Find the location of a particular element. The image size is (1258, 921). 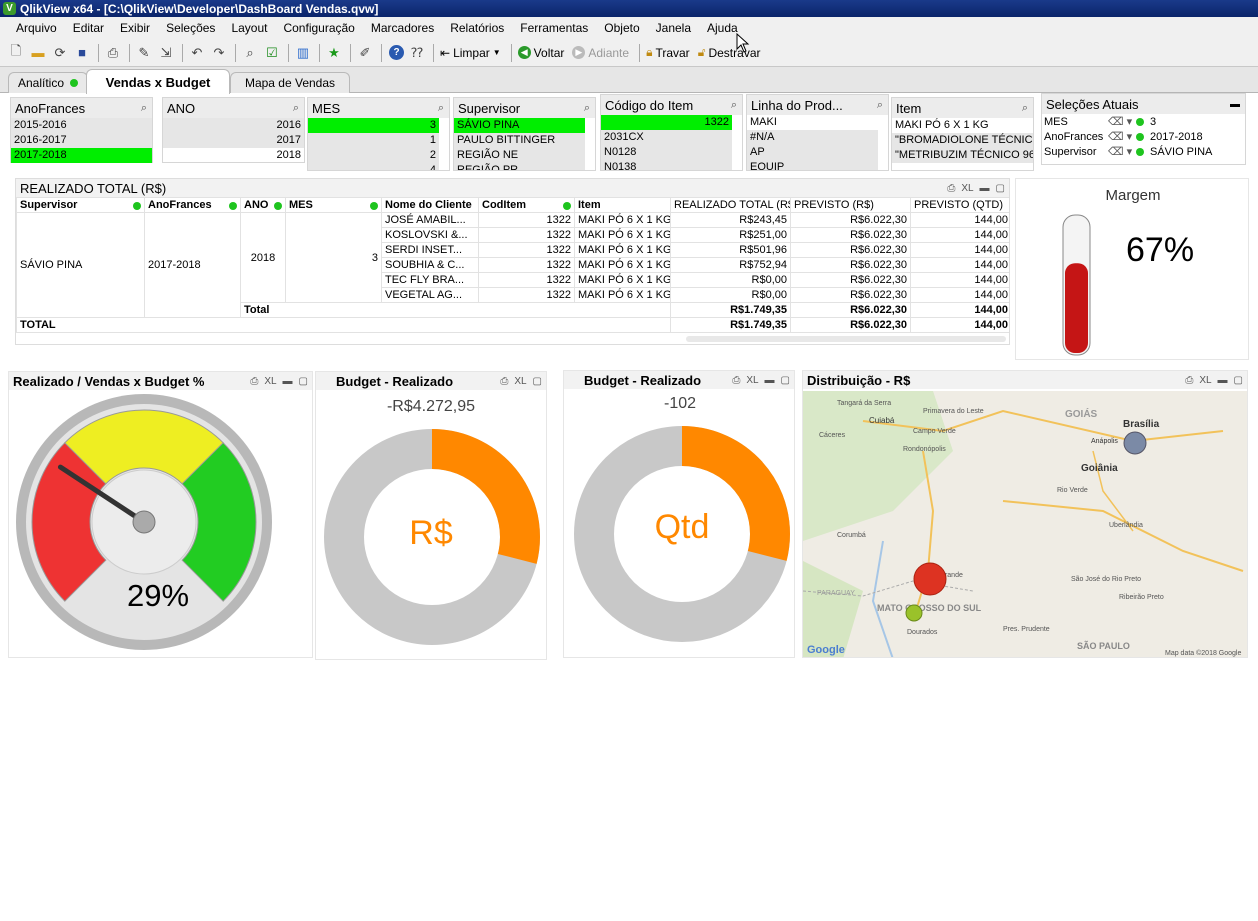

list-item: 1322 is located at coordinates (666, 122).